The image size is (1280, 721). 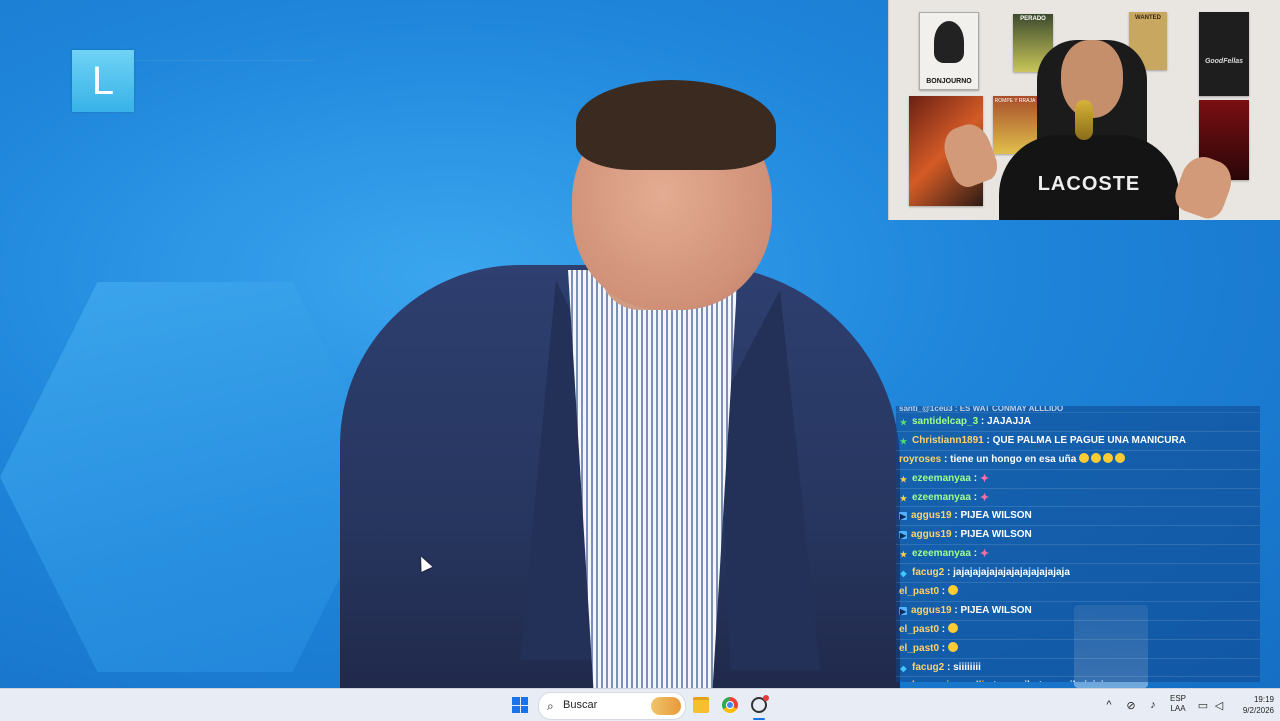 What do you see at coordinates (1089, 177) in the screenshot?
I see `streamer-body: LACOSTE` at bounding box center [1089, 177].